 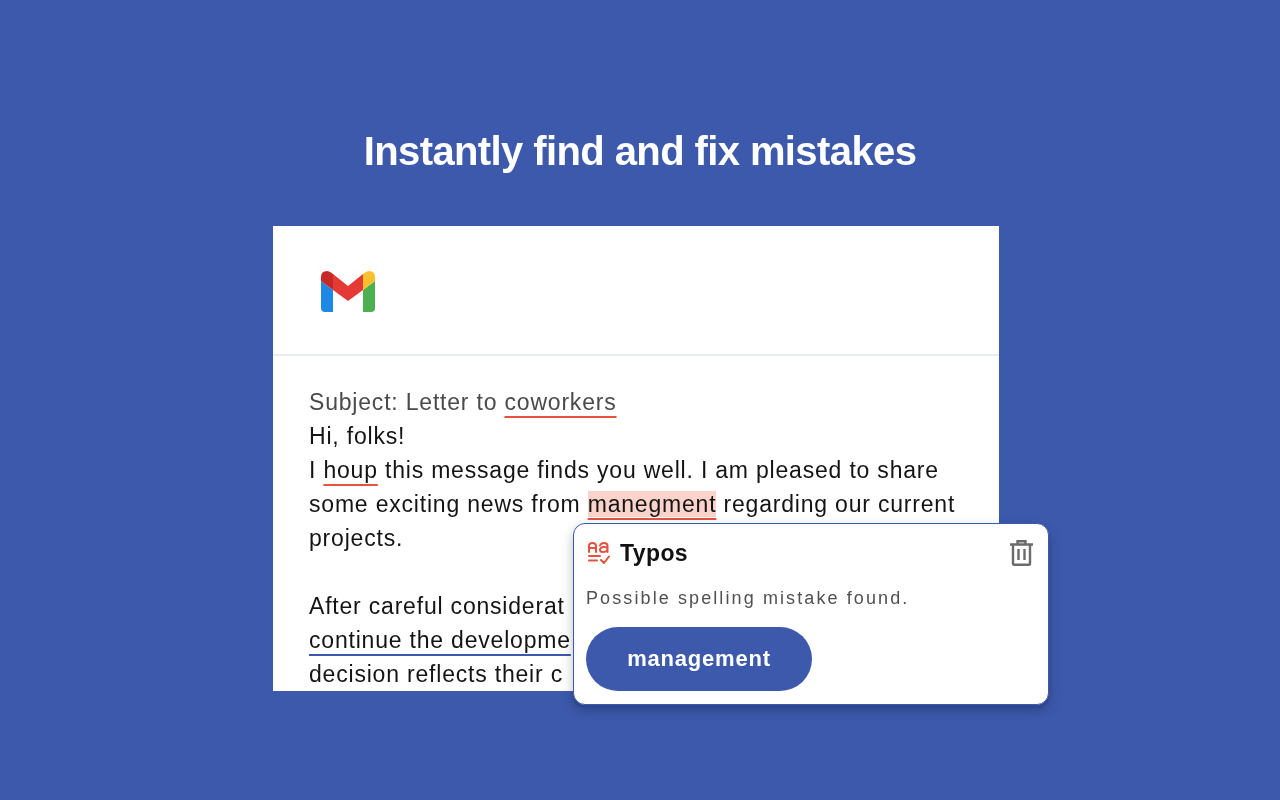 What do you see at coordinates (357, 436) in the screenshot?
I see `body-text: Hi, folks!` at bounding box center [357, 436].